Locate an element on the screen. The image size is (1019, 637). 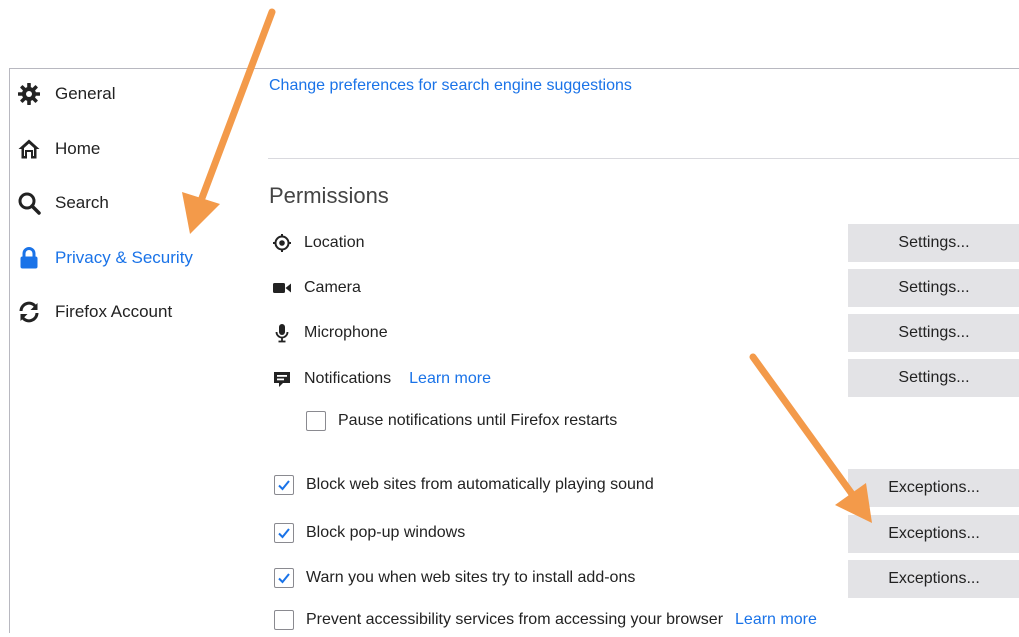
notifications-icon is located at coordinates (282, 379).